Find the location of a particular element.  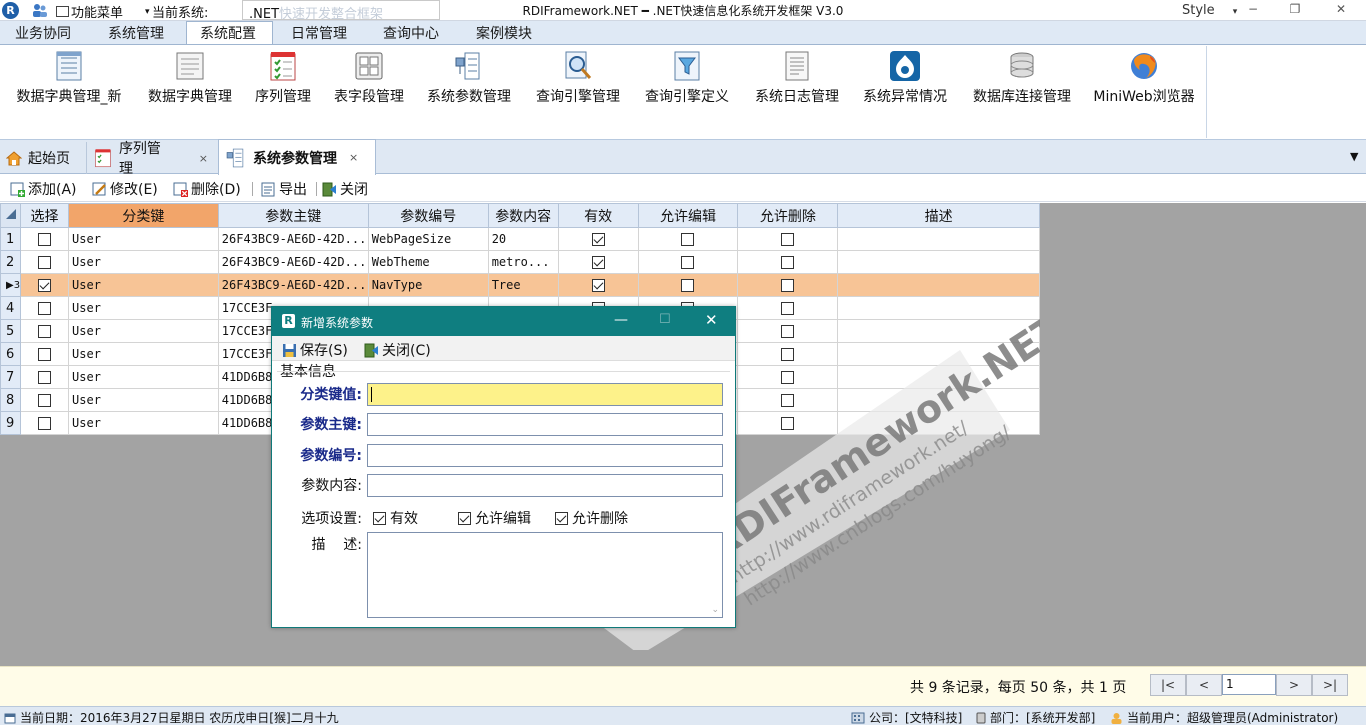

db-connection-manage-button: 数据库连接管理 is located at coordinates (1022, 76).